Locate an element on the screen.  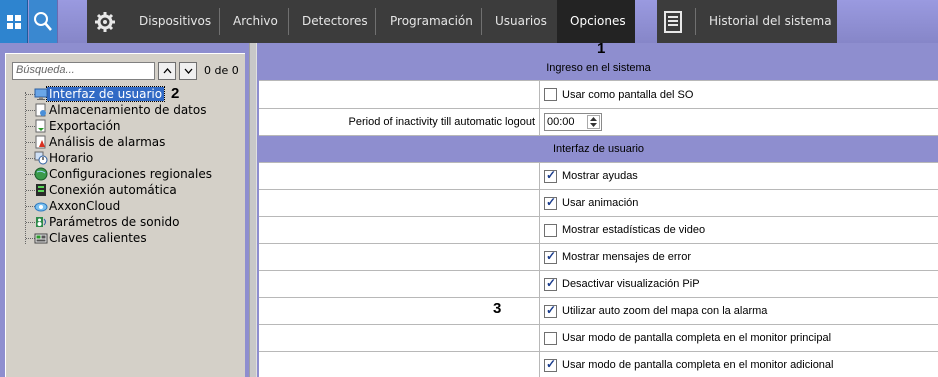
setting-row: Mostrar estadísticas de video is located at coordinates (598, 230).